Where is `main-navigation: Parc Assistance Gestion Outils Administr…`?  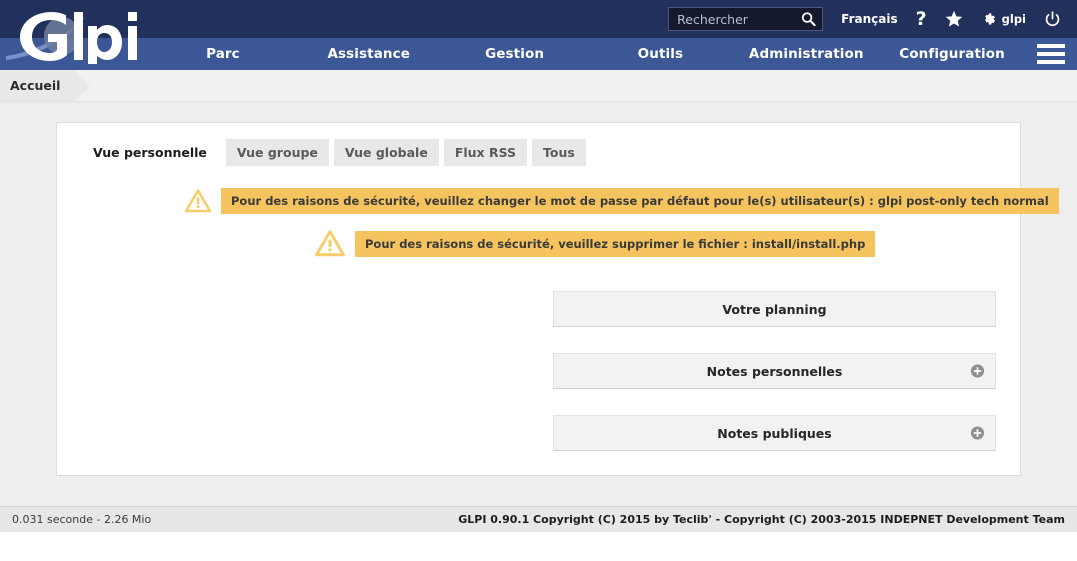
main-navigation: Parc Assistance Gestion Outils Administr… is located at coordinates (538, 54).